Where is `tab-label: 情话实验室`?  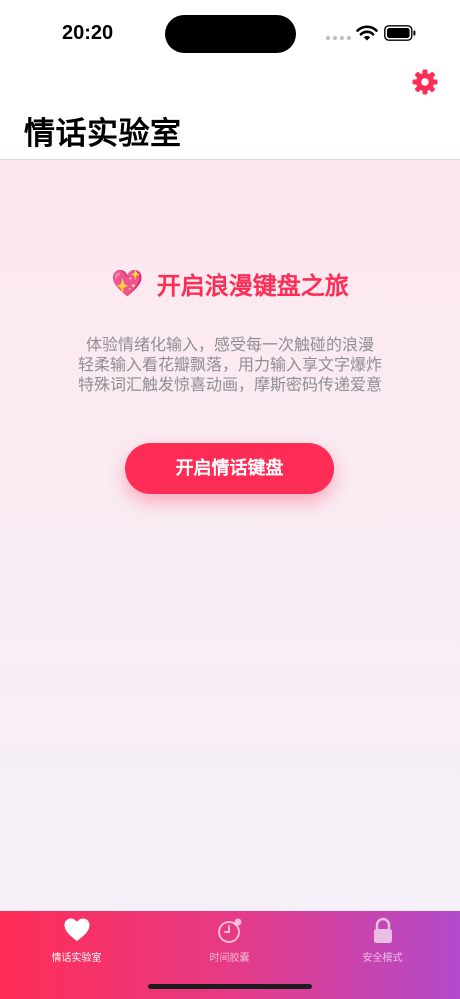
tab-label: 情话实验室 is located at coordinates (76, 958).